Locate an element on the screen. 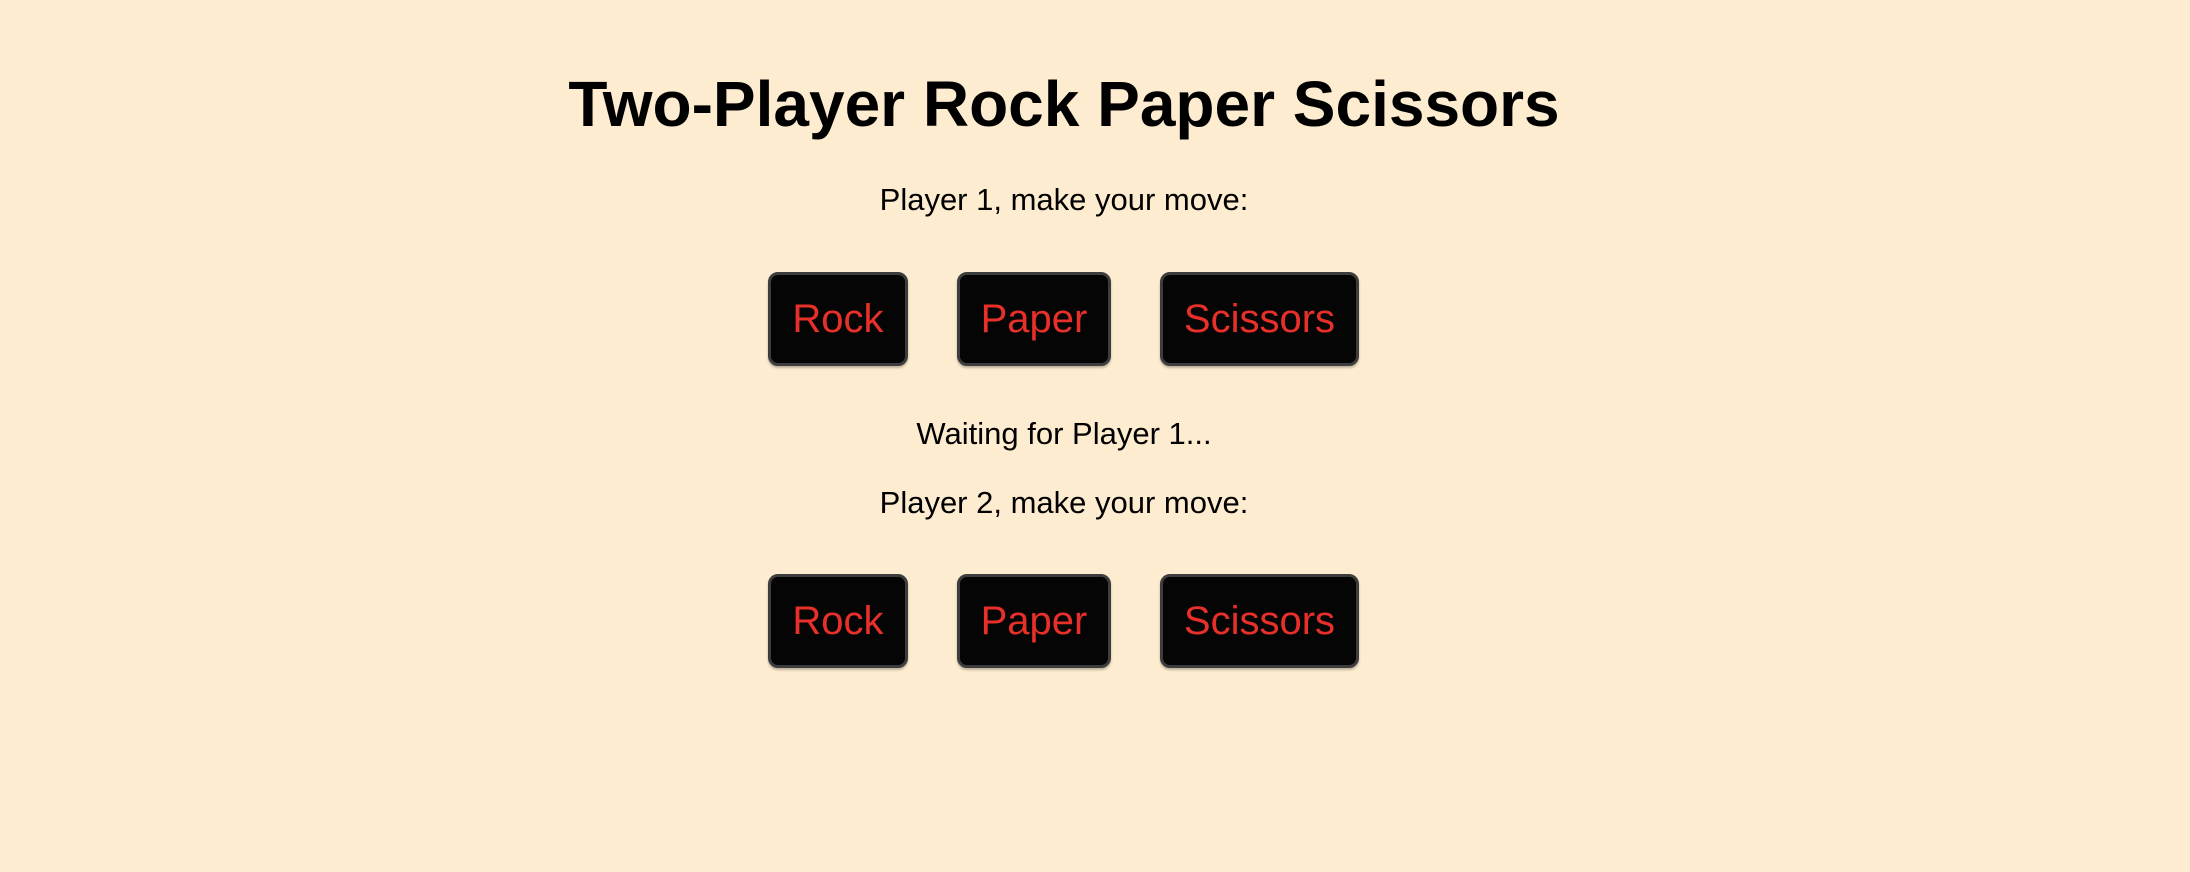 The height and width of the screenshot is (872, 2190). player1-prompt: Player 1, make your move: is located at coordinates (1064, 199).